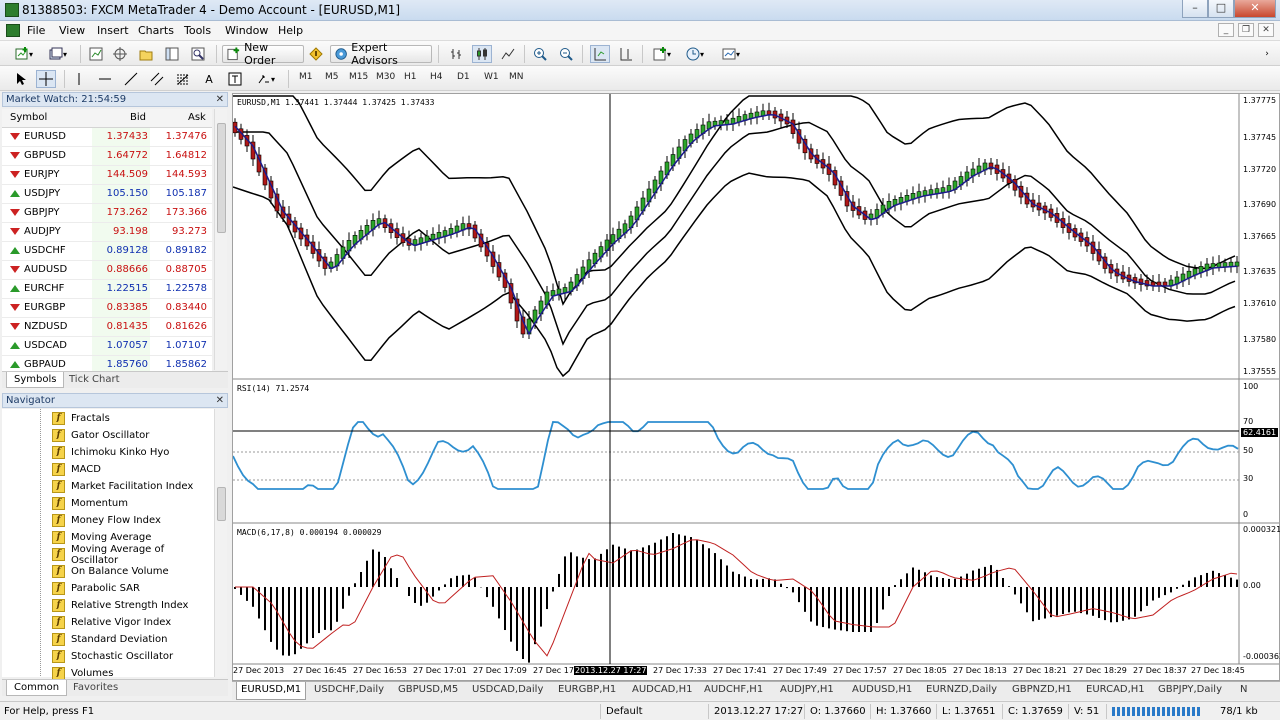  What do you see at coordinates (385, 77) in the screenshot?
I see `timeframe-m30: M30` at bounding box center [385, 77].